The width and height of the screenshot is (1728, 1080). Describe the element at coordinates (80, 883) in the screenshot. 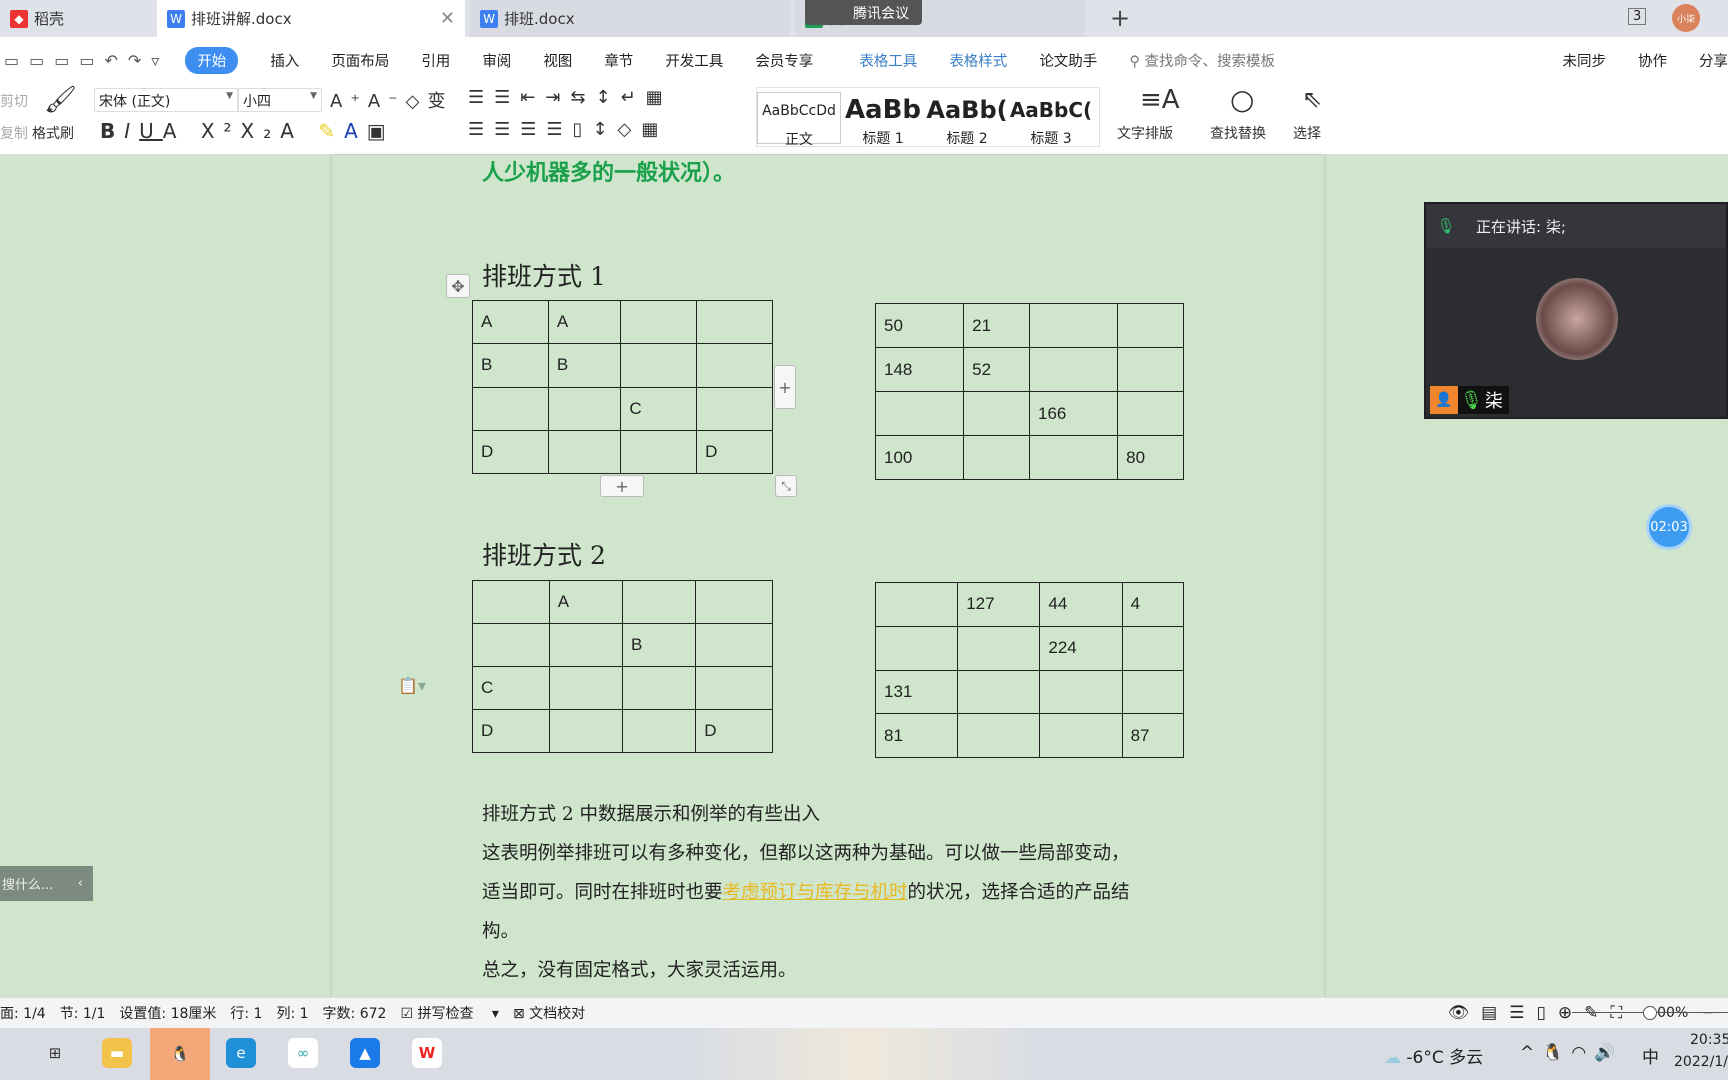

I see `collapse-icon: ‹` at that location.